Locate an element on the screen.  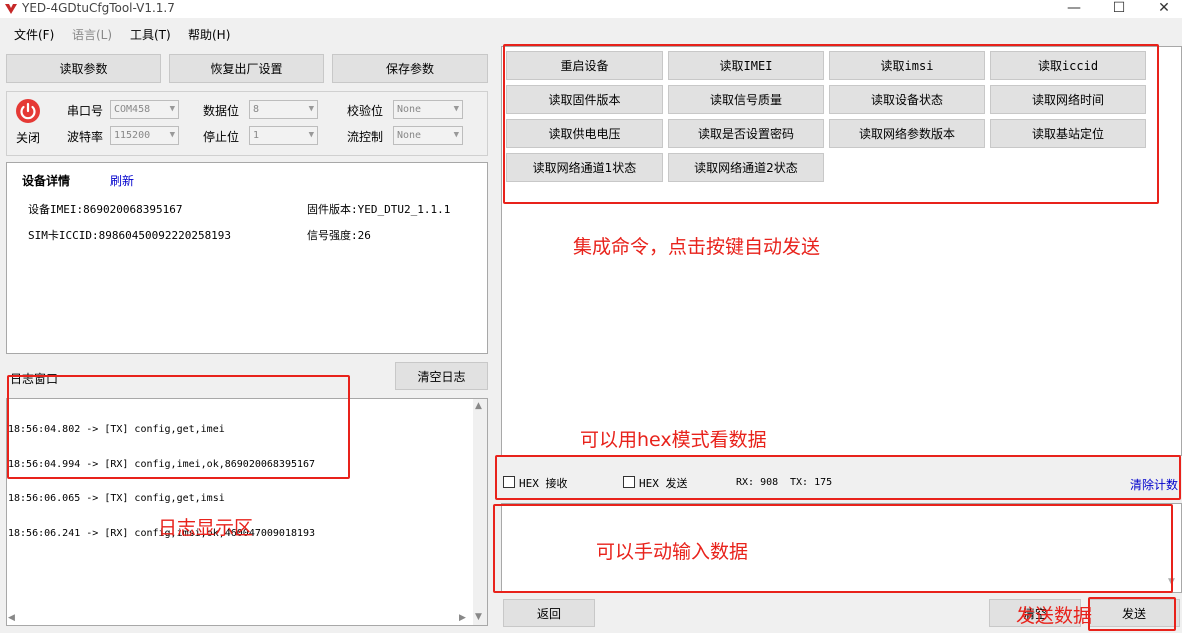
factory-reset-button: 恢复出厂设置 is located at coordinates (246, 68).